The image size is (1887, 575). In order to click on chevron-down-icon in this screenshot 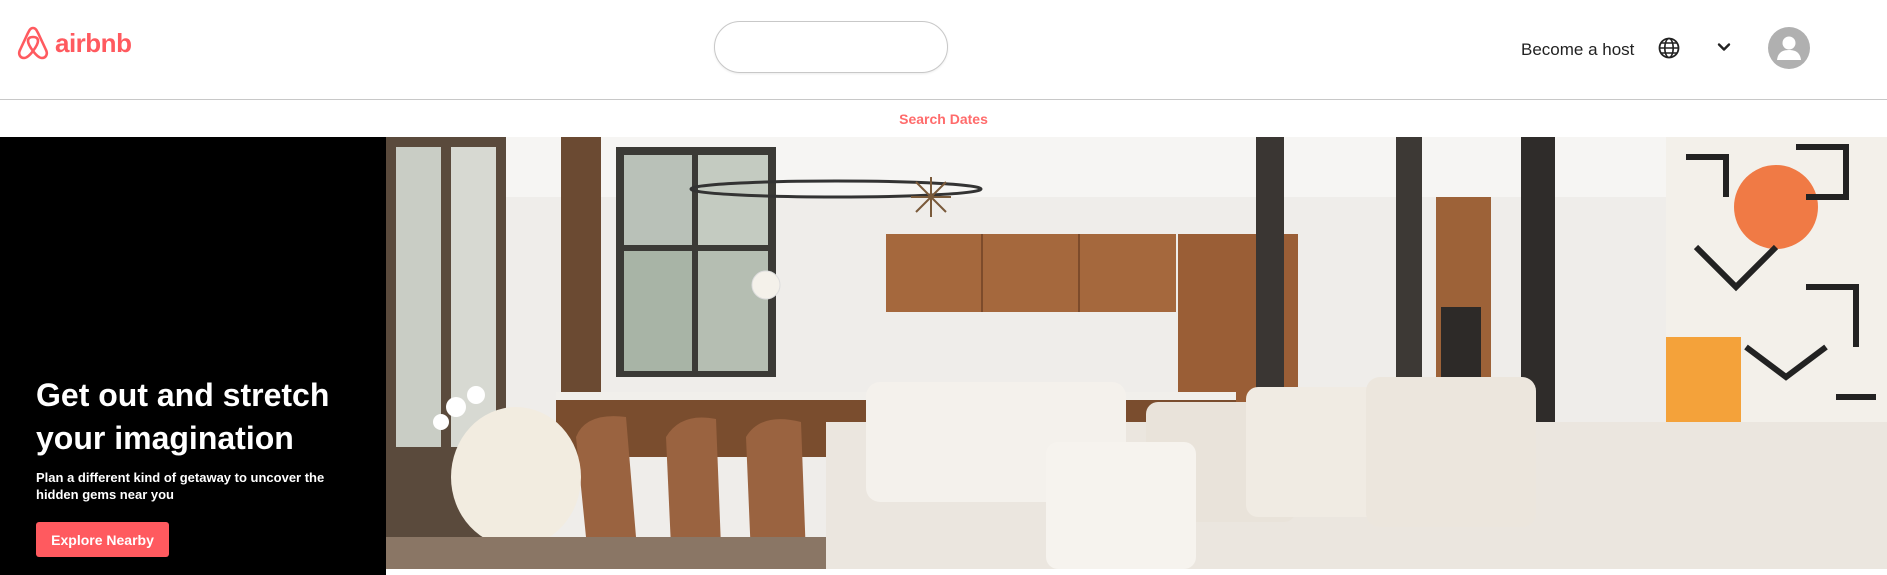, I will do `click(1724, 47)`.